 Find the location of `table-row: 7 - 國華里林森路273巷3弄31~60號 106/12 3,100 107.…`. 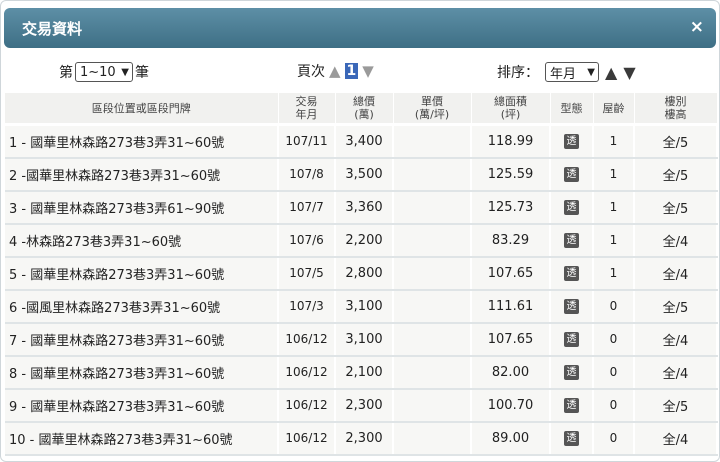

table-row: 7 - 國華里林森路273巷3弄31~60號 106/12 3,100 107.… is located at coordinates (361, 339).